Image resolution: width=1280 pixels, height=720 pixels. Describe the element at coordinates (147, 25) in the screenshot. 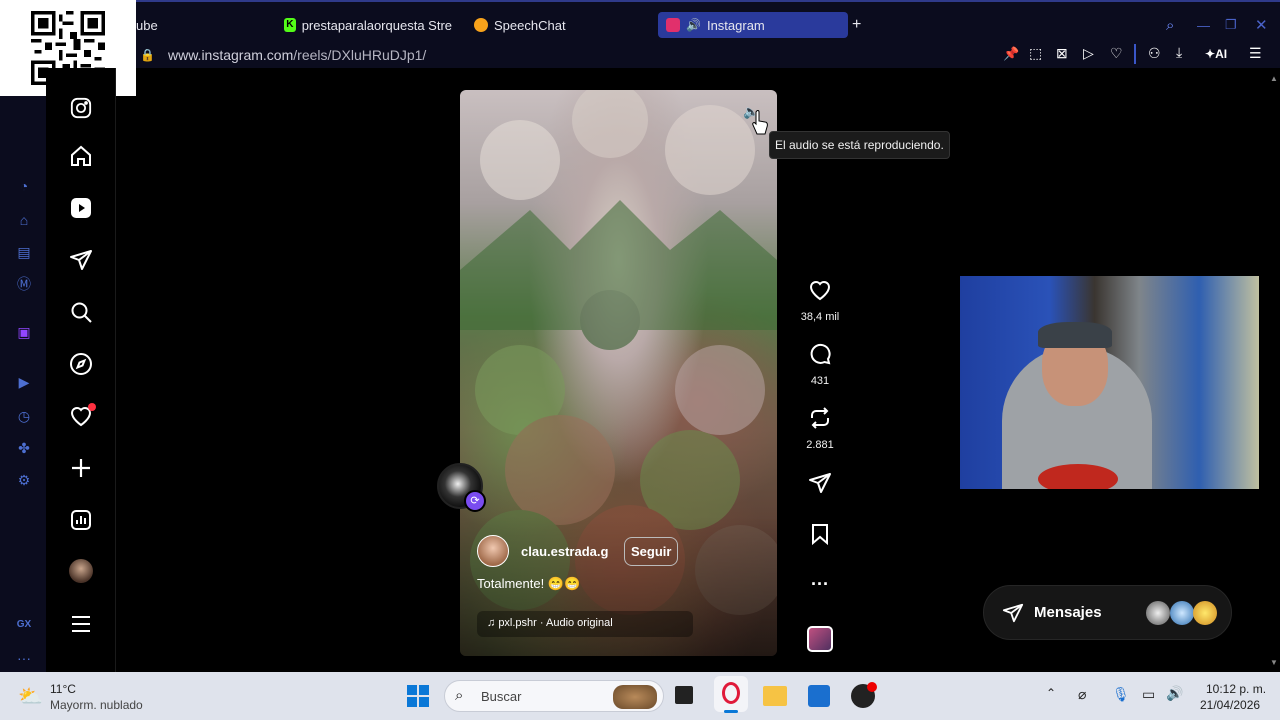

I see `tab-label: ube` at that location.